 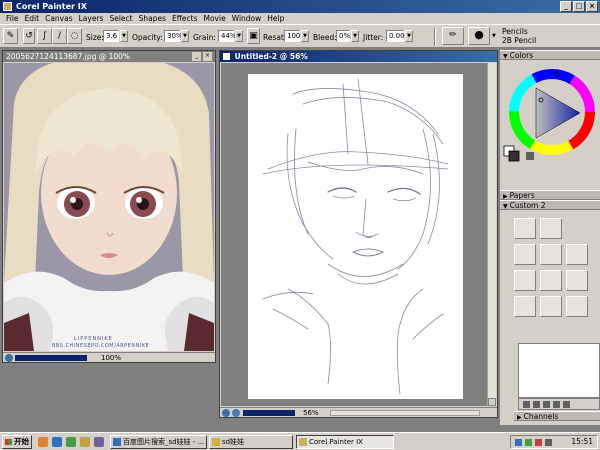 I want to click on papers-panel-header: ▶ Papers, so click(x=550, y=195).